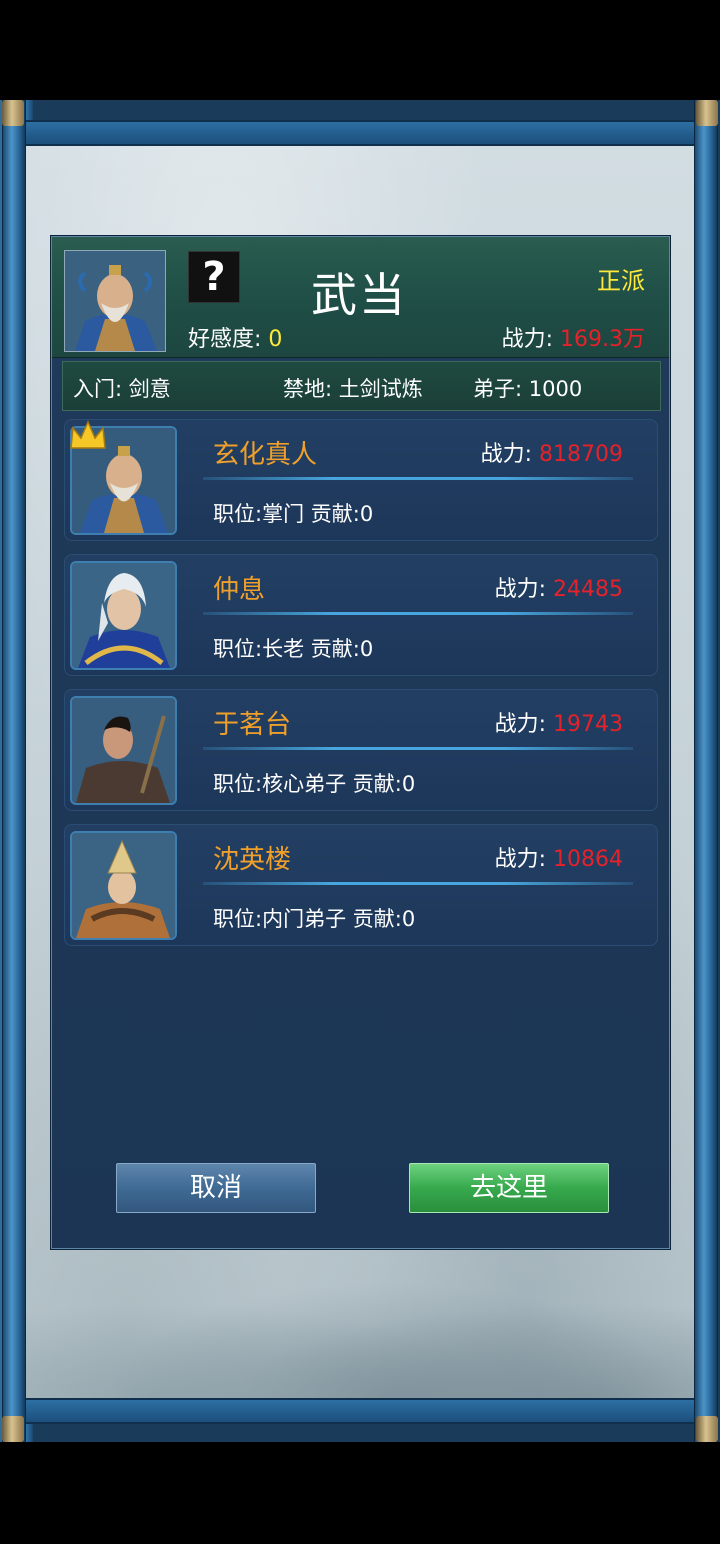 The width and height of the screenshot is (720, 1544). Describe the element at coordinates (359, 295) in the screenshot. I see `sect-name-title: 武当` at that location.